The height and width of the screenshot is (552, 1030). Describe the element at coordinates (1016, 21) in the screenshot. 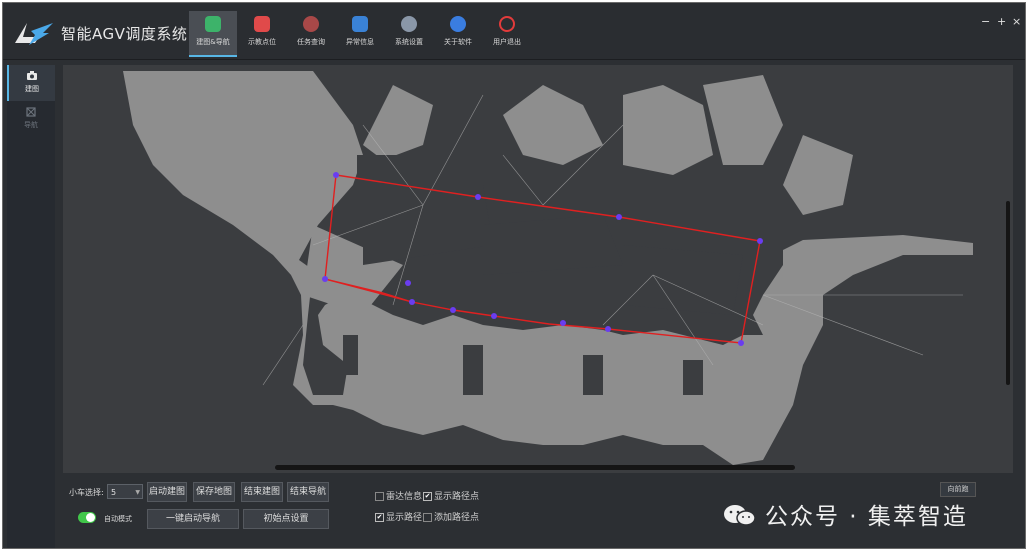

I see `close-button: ×` at that location.